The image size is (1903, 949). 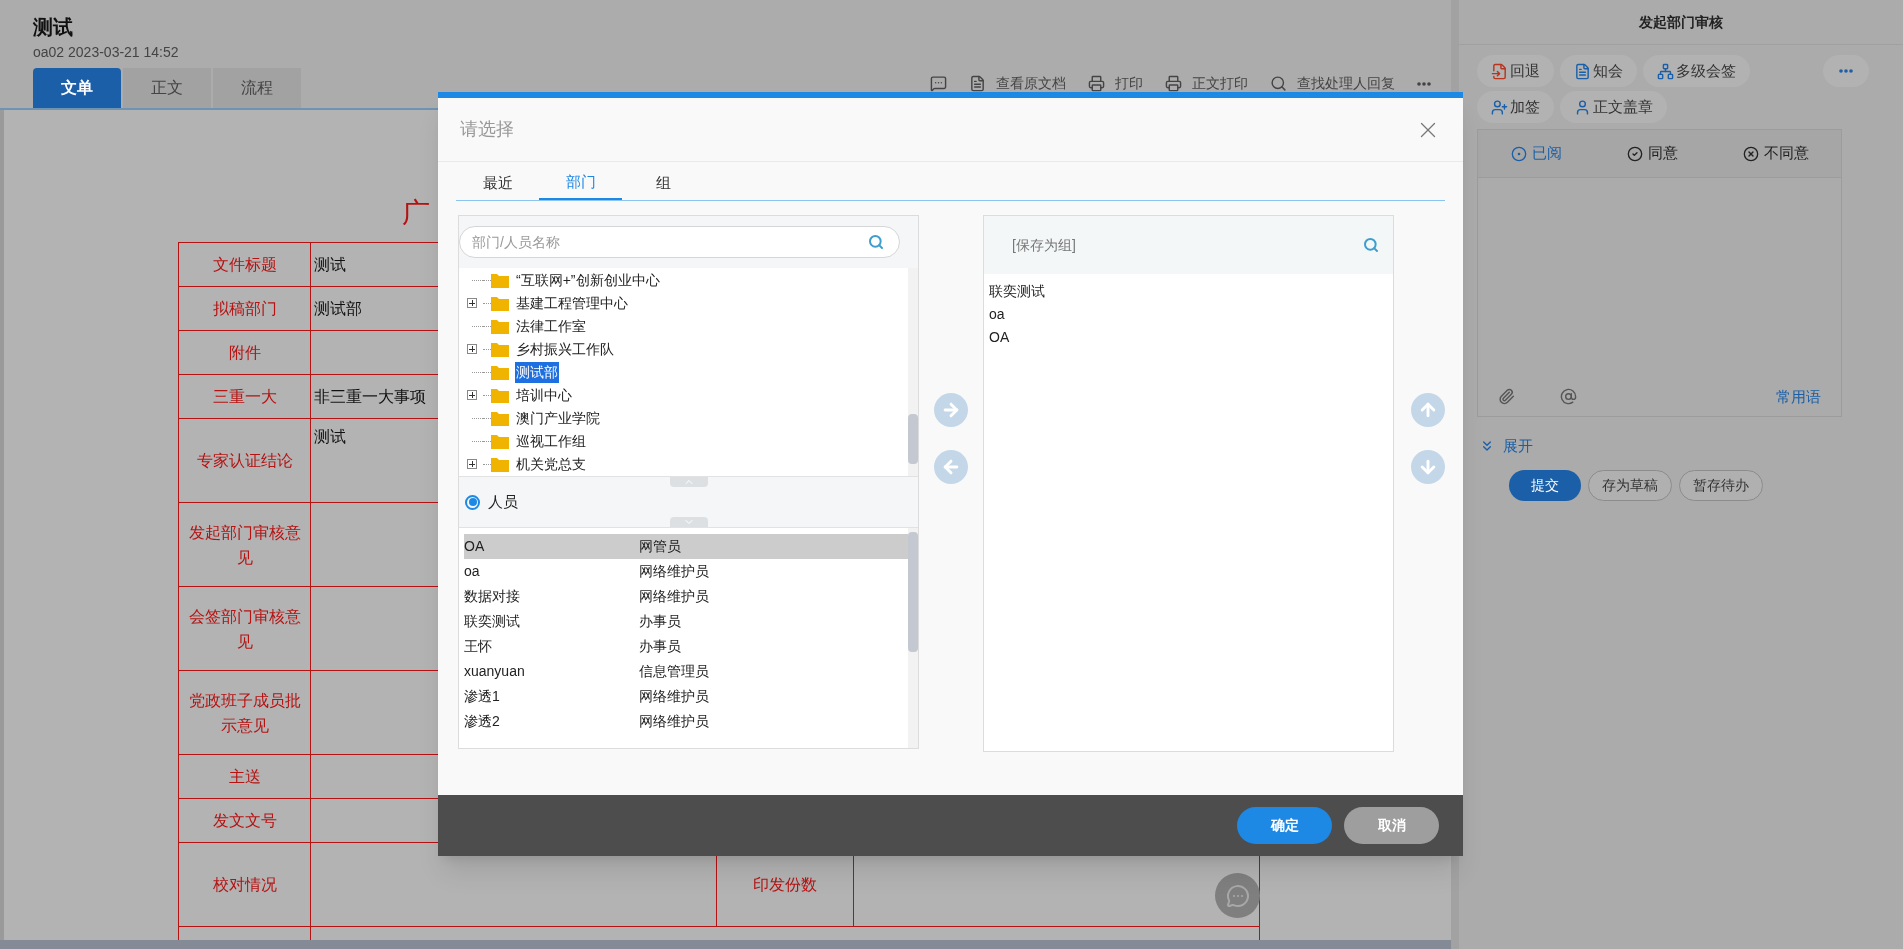 I want to click on move-up-button, so click(x=1427, y=410).